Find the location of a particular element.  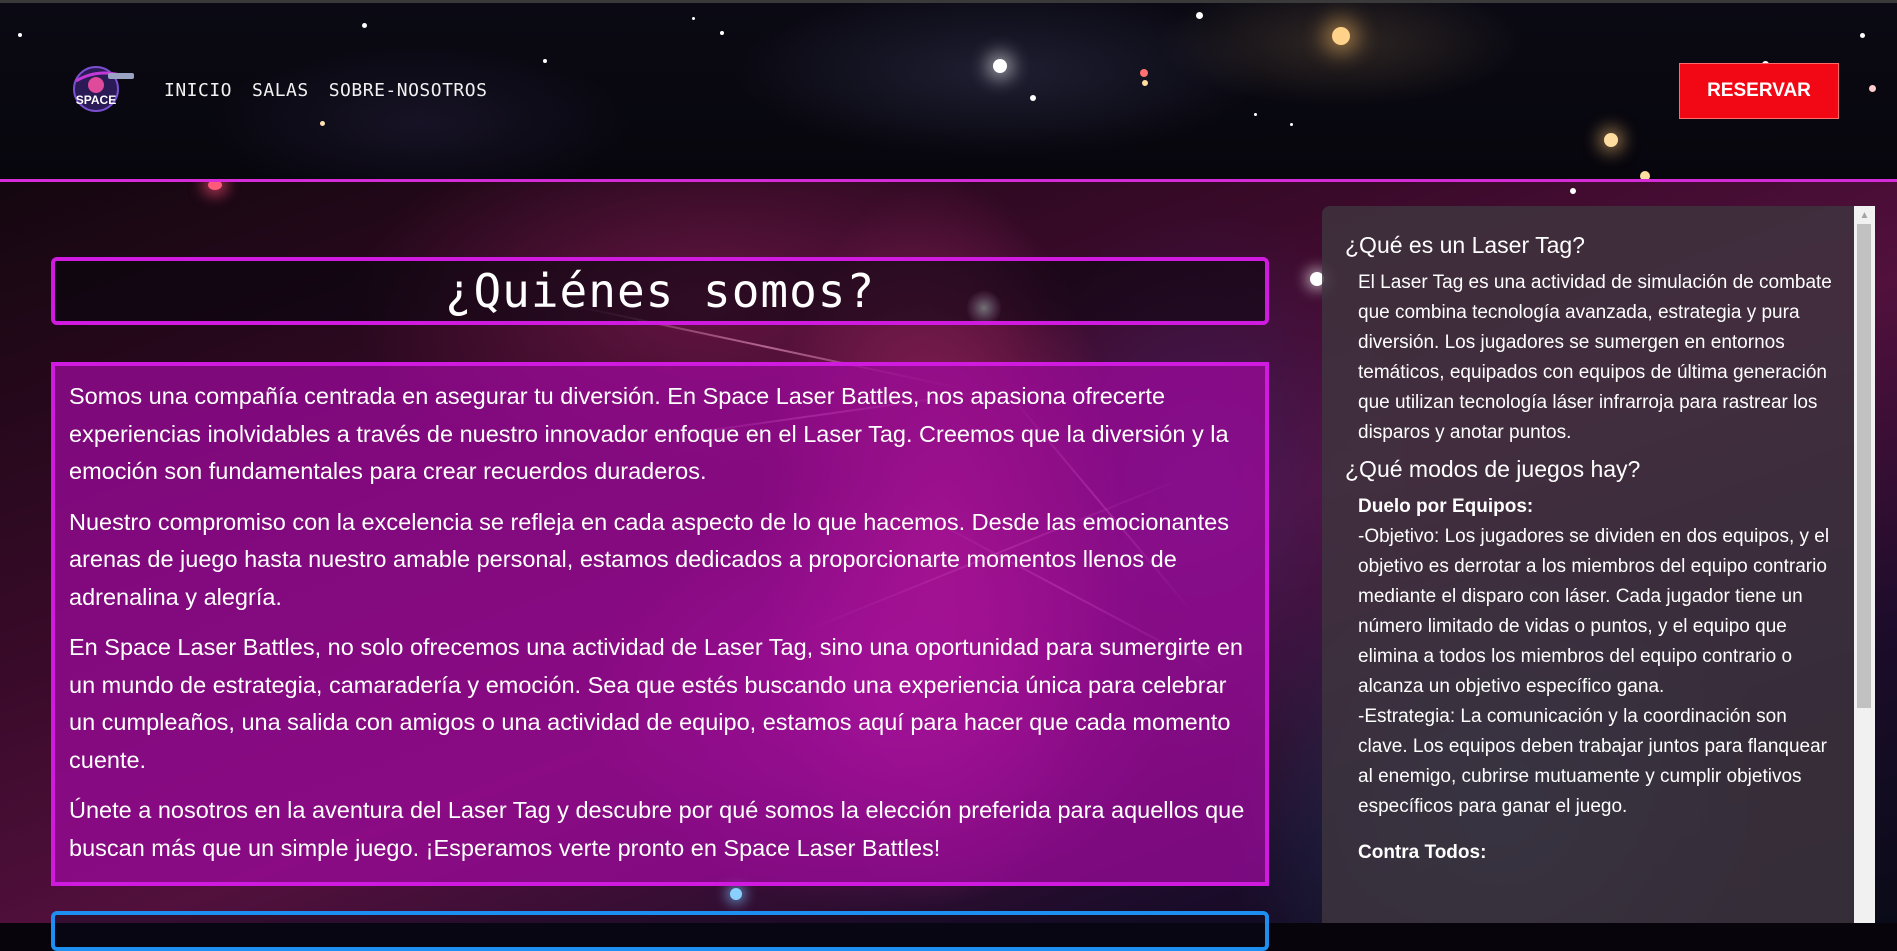

scroll-thumb is located at coordinates (1864, 466).